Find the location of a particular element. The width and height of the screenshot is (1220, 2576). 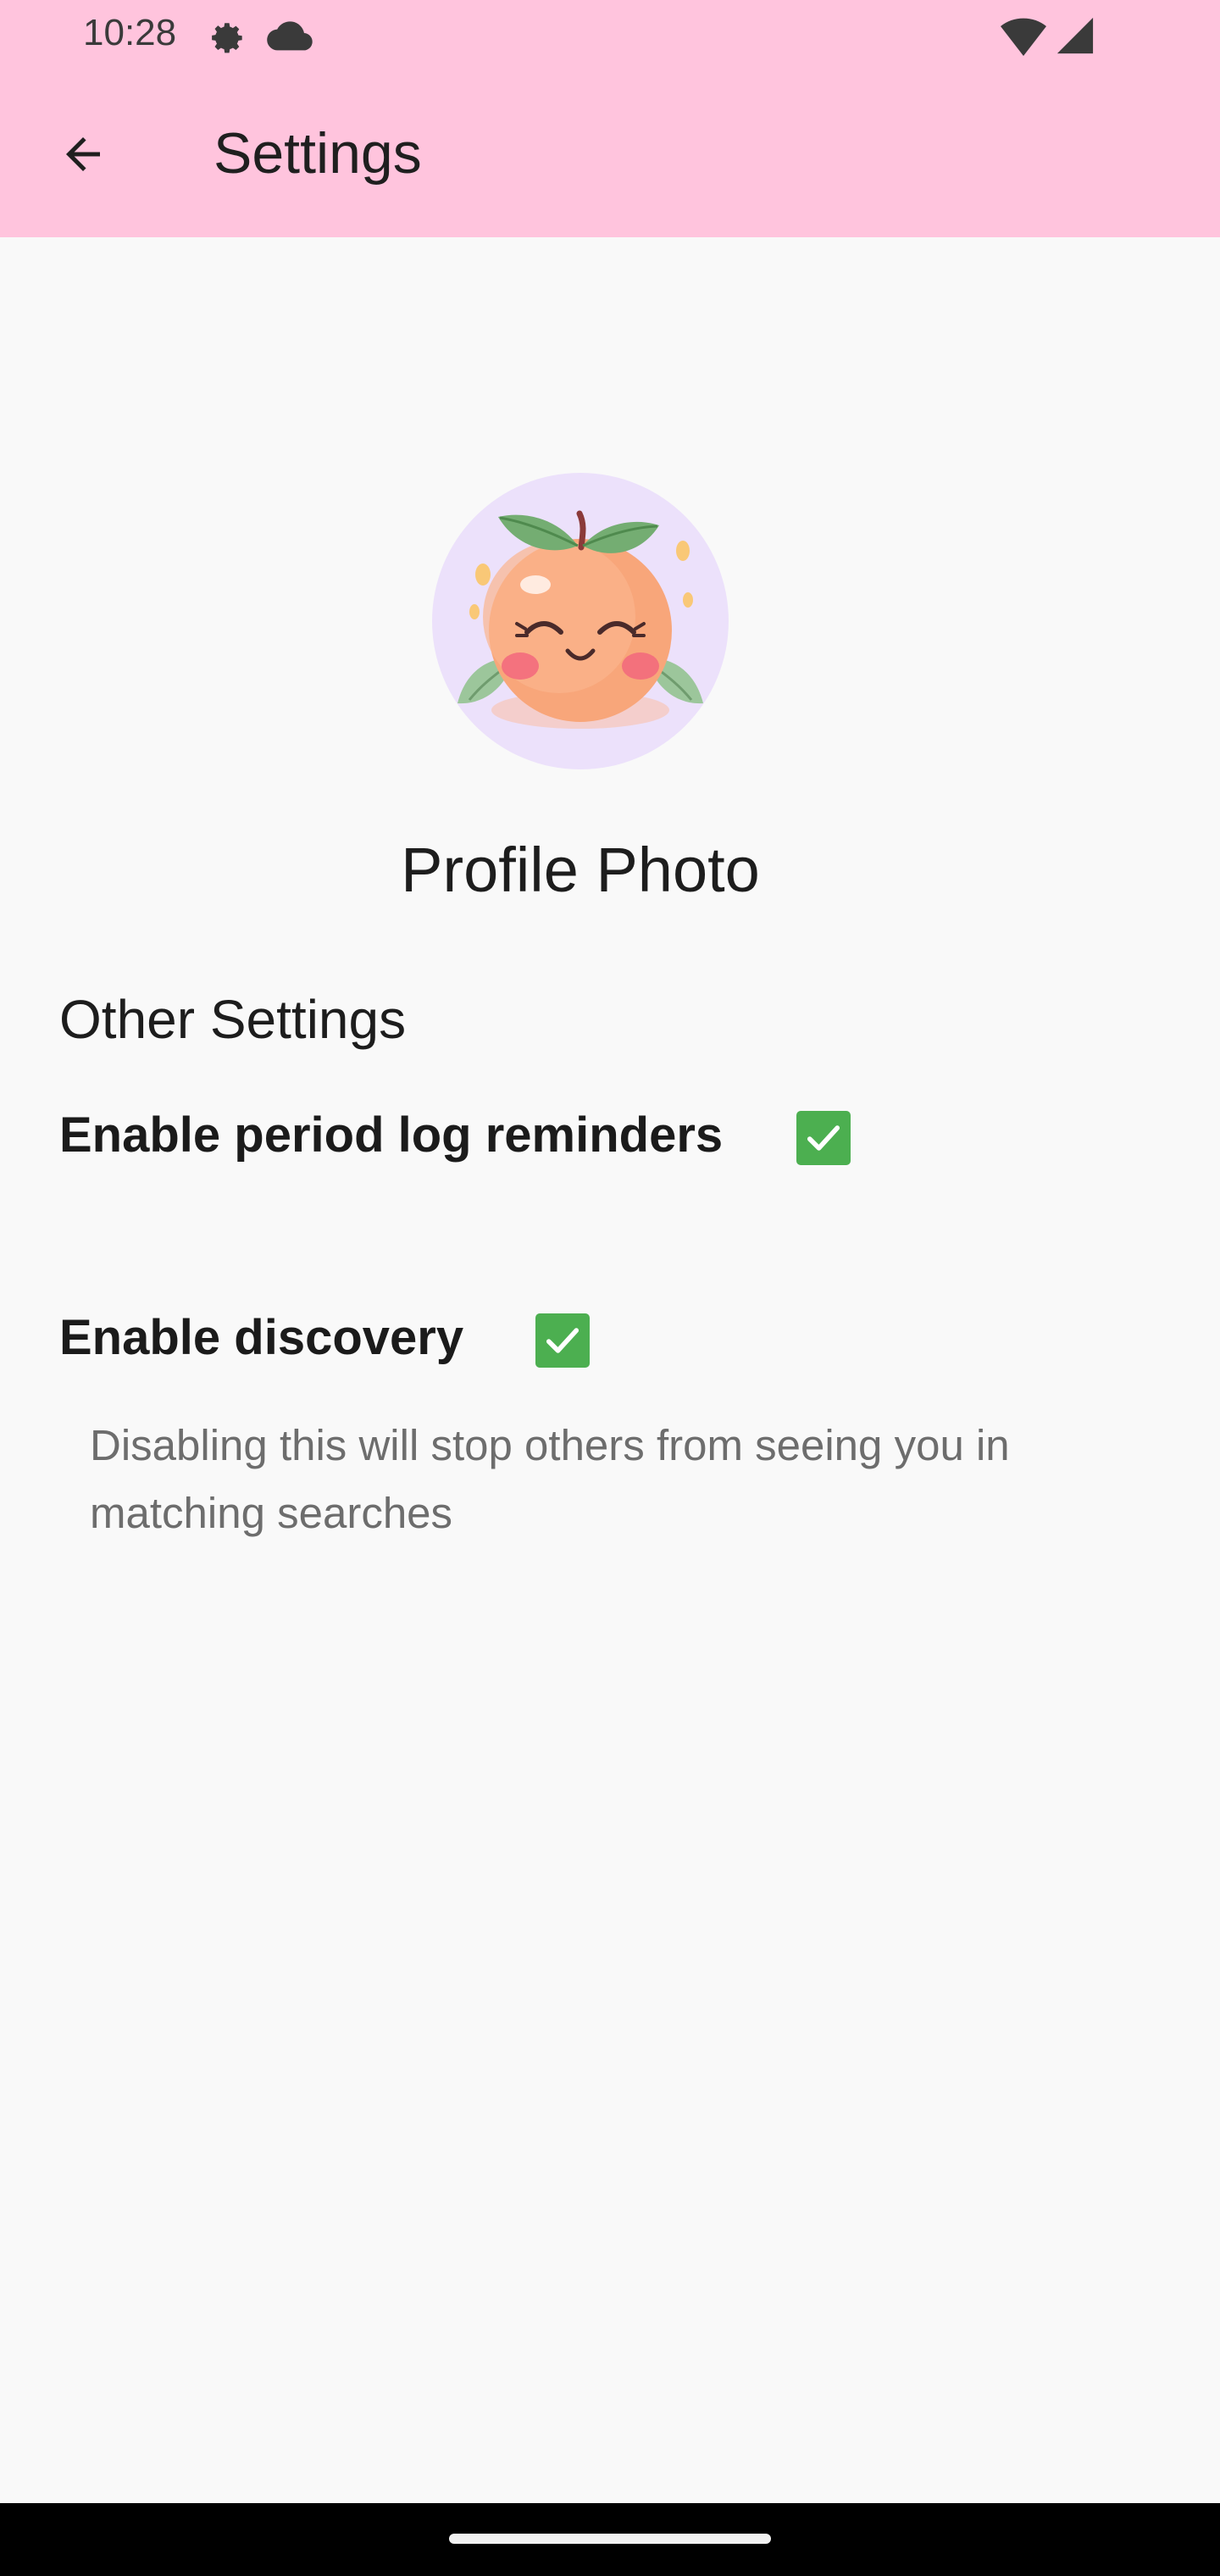

discovery-label: Enable discovery is located at coordinates (261, 1337).